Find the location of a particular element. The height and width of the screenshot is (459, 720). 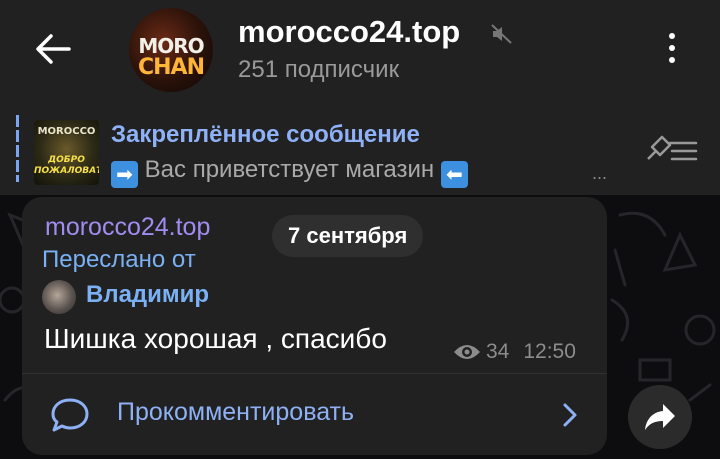

pinned-preview-text: Вас приветствует магазин is located at coordinates (289, 169).